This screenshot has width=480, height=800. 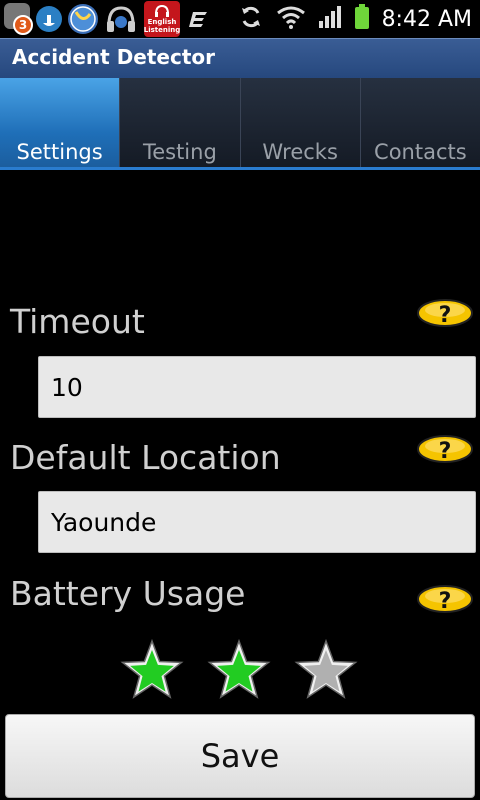 I want to click on default-location-help-icon: ?, so click(x=445, y=449).